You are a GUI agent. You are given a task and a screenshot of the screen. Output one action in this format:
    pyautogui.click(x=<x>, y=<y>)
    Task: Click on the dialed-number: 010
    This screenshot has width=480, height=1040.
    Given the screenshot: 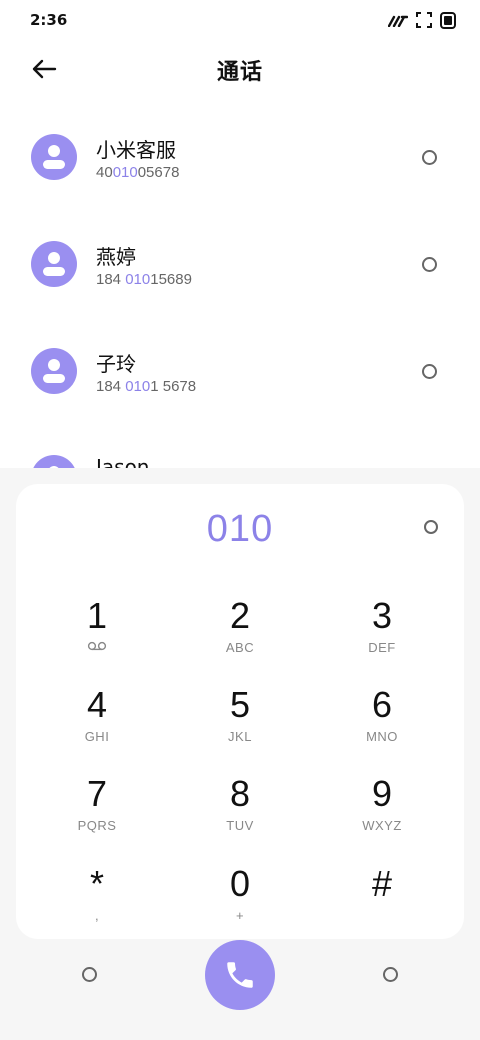 What is the action you would take?
    pyautogui.click(x=240, y=529)
    